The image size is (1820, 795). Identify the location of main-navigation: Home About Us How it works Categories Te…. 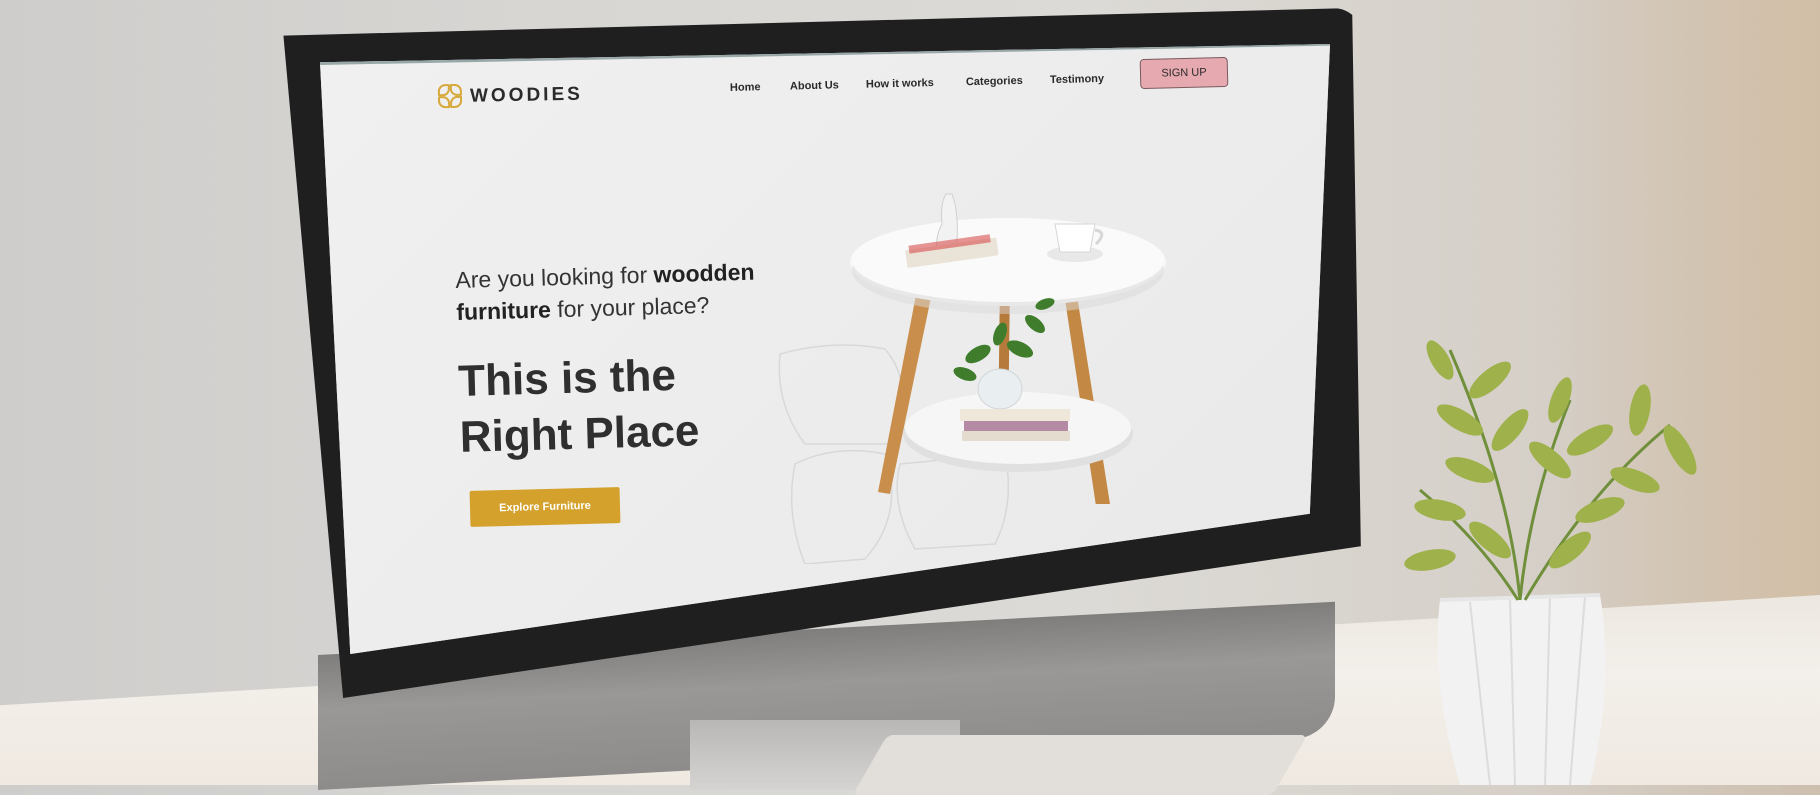
(970, 83).